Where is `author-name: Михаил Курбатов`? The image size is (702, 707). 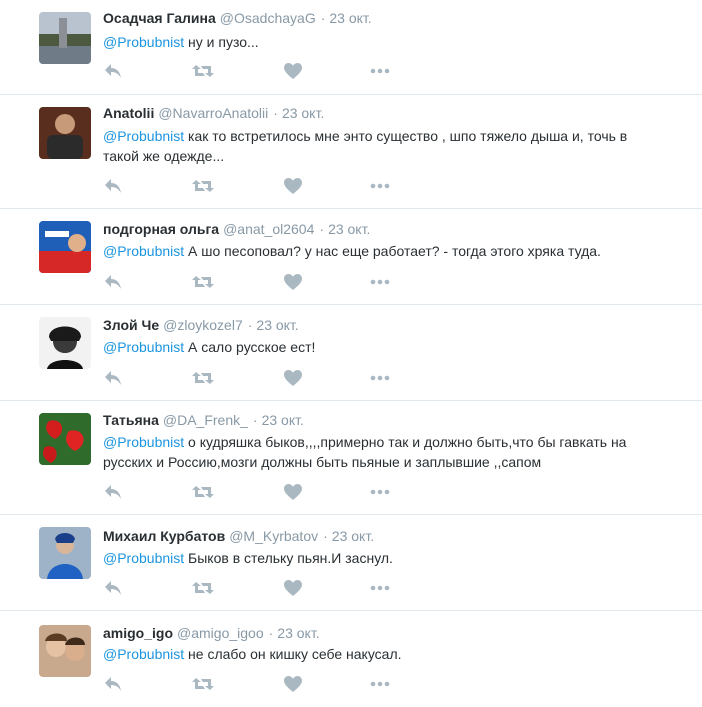 author-name: Михаил Курбатов is located at coordinates (164, 536).